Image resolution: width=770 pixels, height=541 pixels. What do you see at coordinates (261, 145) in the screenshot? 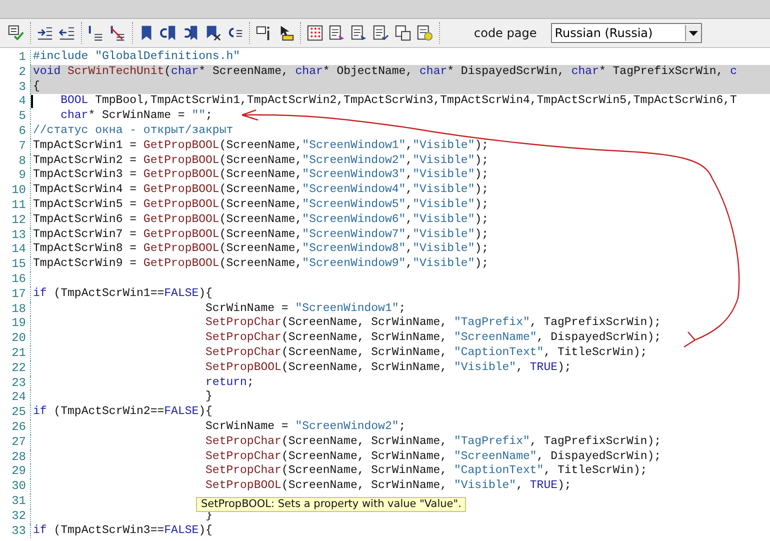
I see `code-line: TmpActScrWin1 = GetPropBOOL(ScreenName,"ScreenWindow1","Visible");` at bounding box center [261, 145].